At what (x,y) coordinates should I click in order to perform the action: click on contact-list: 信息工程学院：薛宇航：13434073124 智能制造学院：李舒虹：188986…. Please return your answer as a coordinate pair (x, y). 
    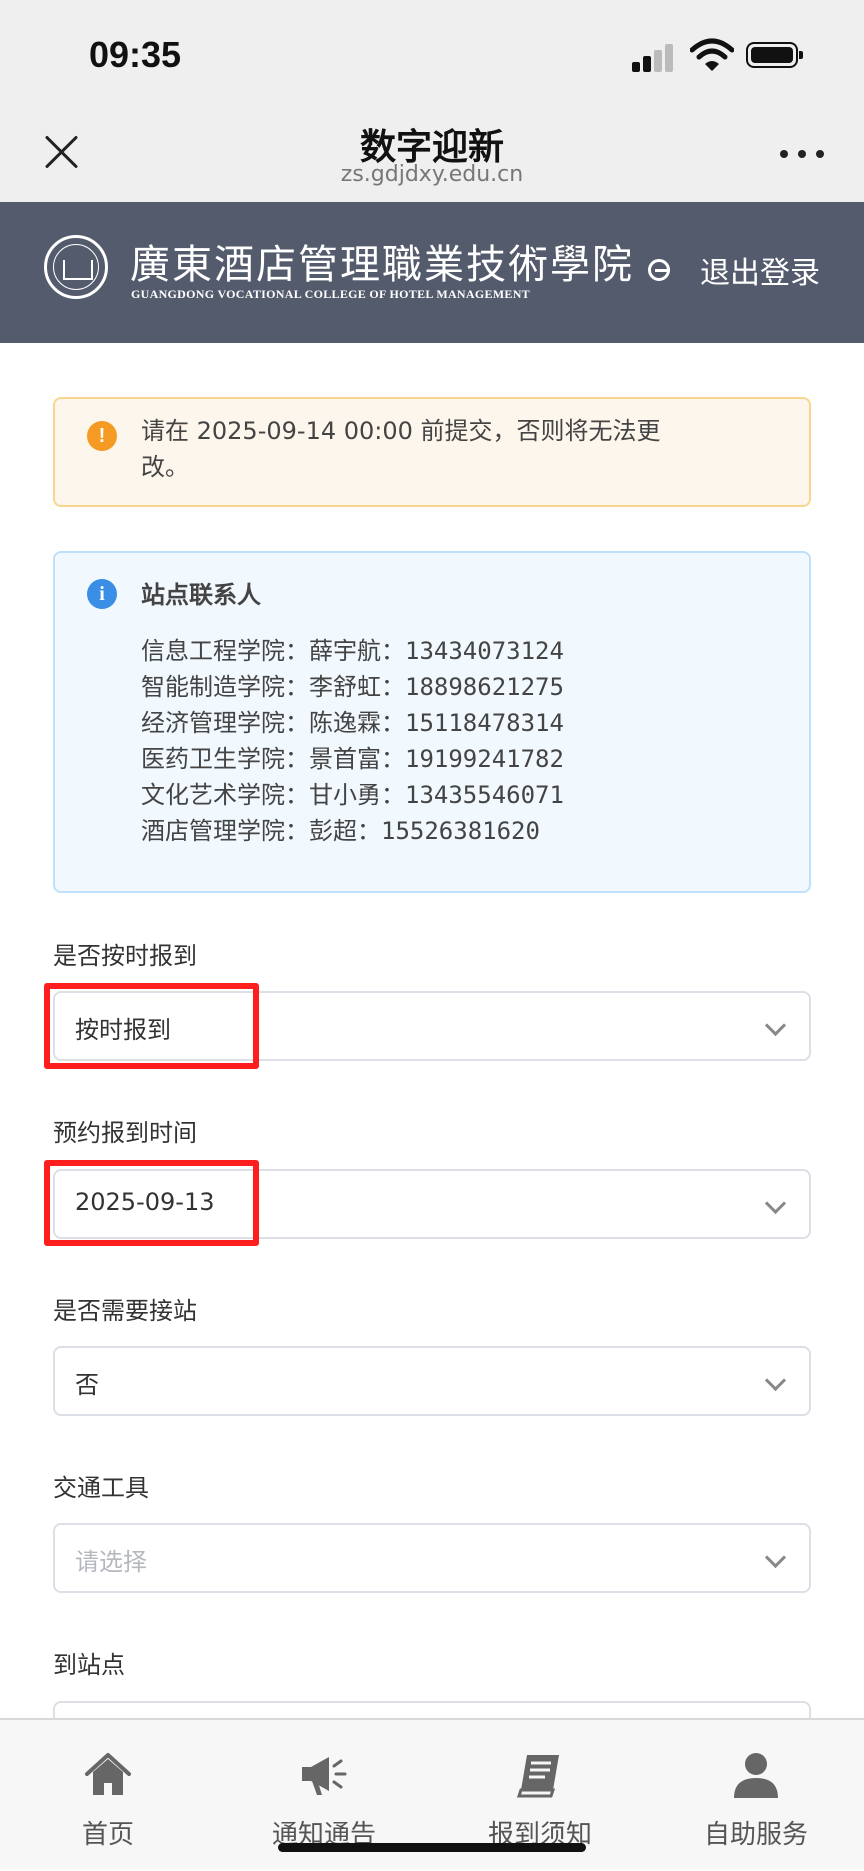
    Looking at the image, I should click on (352, 741).